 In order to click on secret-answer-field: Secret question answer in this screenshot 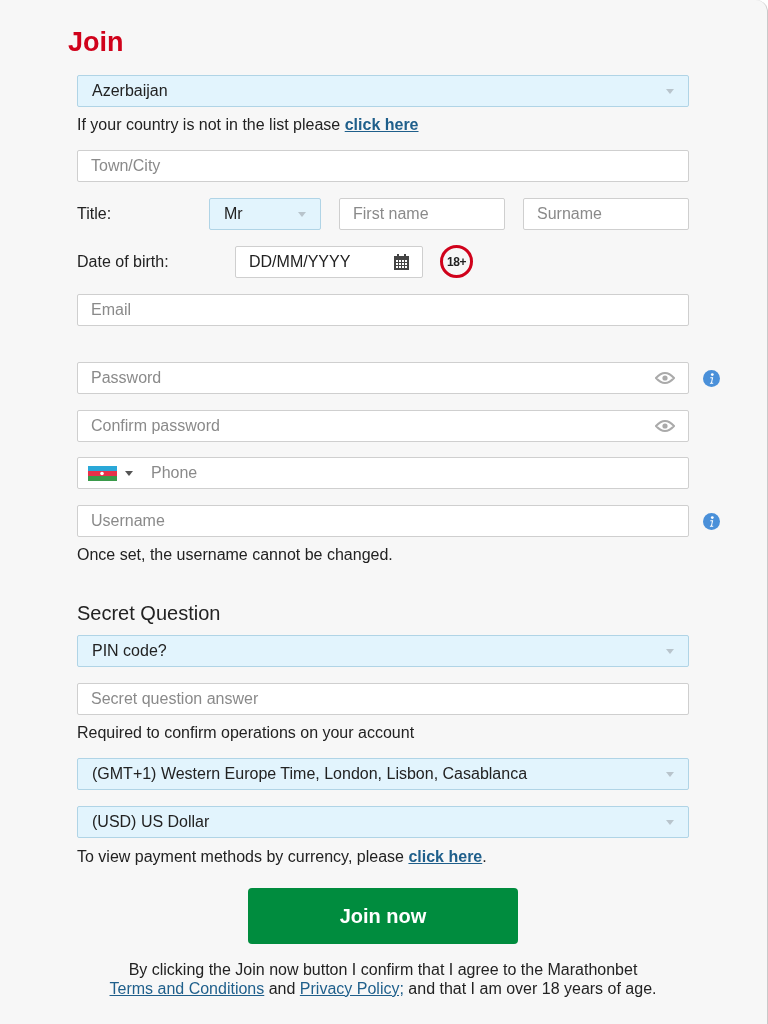, I will do `click(383, 699)`.